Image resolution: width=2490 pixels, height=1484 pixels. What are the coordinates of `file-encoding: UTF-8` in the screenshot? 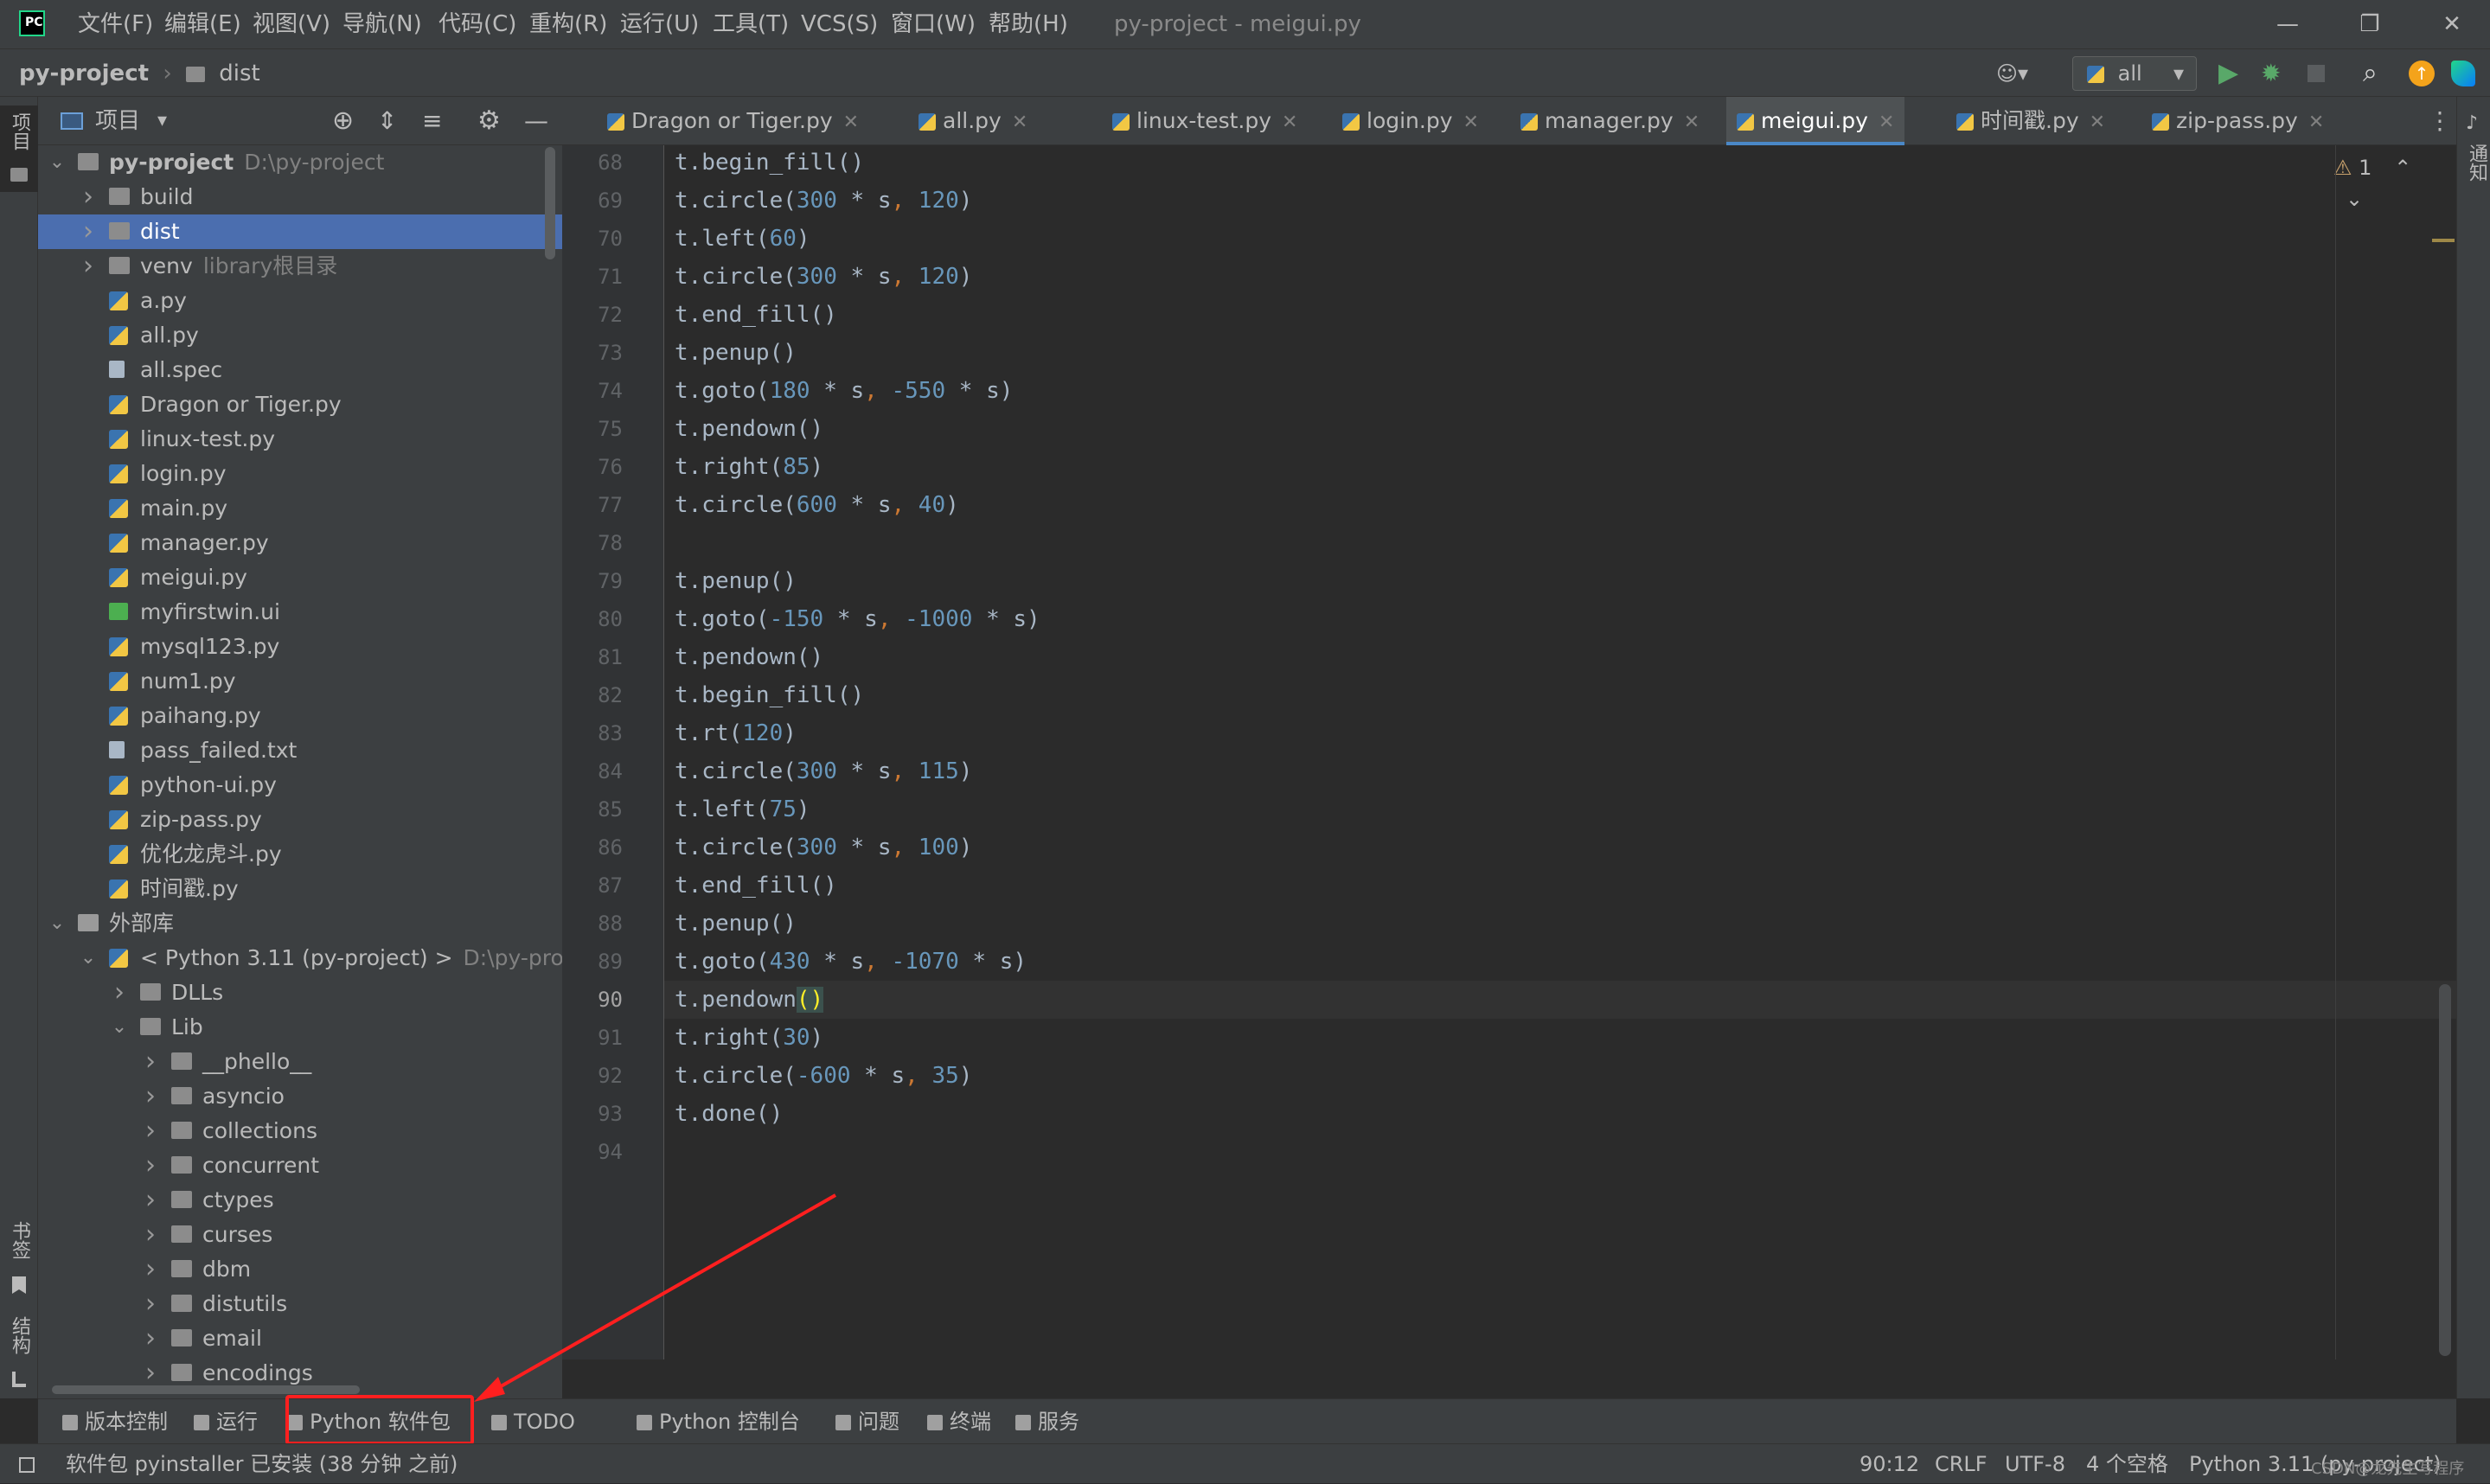 It's located at (2035, 1464).